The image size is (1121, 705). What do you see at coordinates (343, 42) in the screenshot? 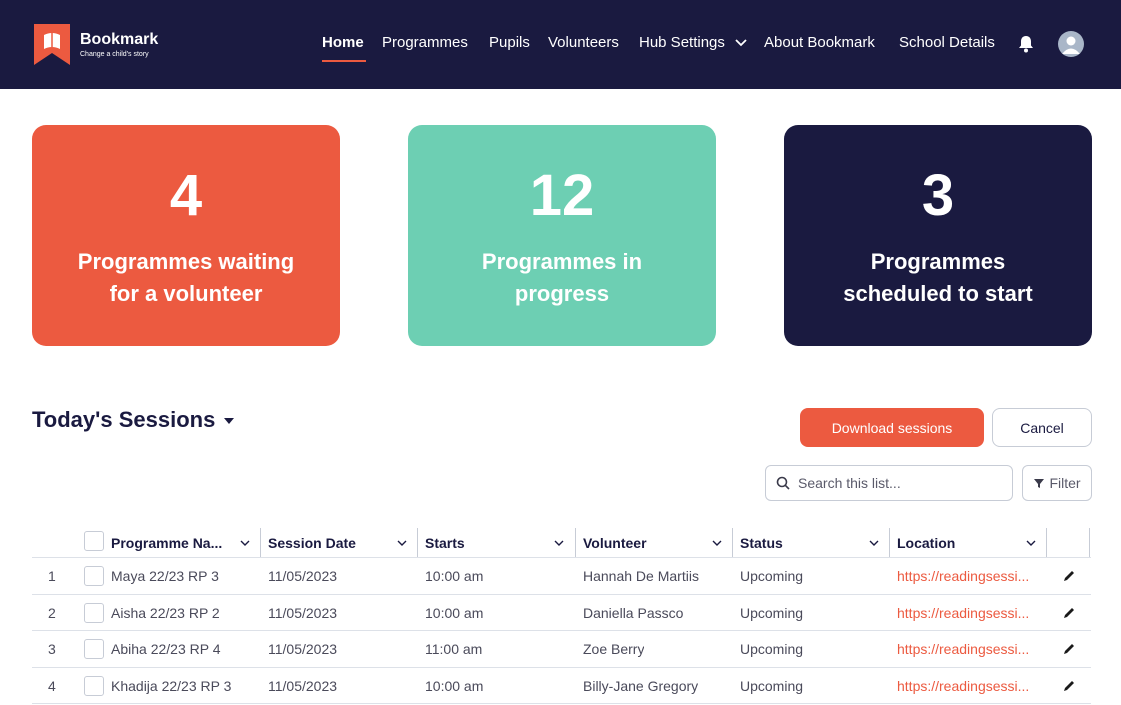
I see `nav-home-label: Home` at bounding box center [343, 42].